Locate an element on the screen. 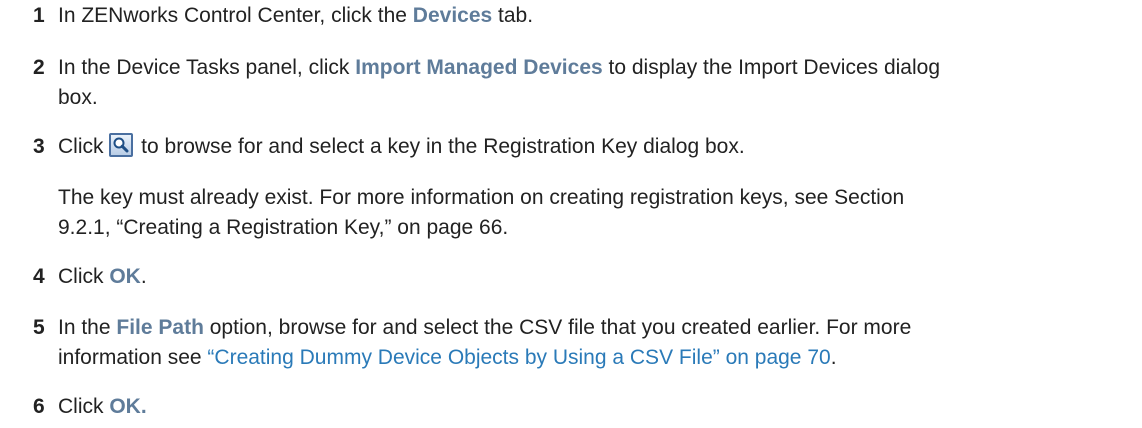 Image resolution: width=1142 pixels, height=428 pixels. step-text: information see is located at coordinates (133, 357).